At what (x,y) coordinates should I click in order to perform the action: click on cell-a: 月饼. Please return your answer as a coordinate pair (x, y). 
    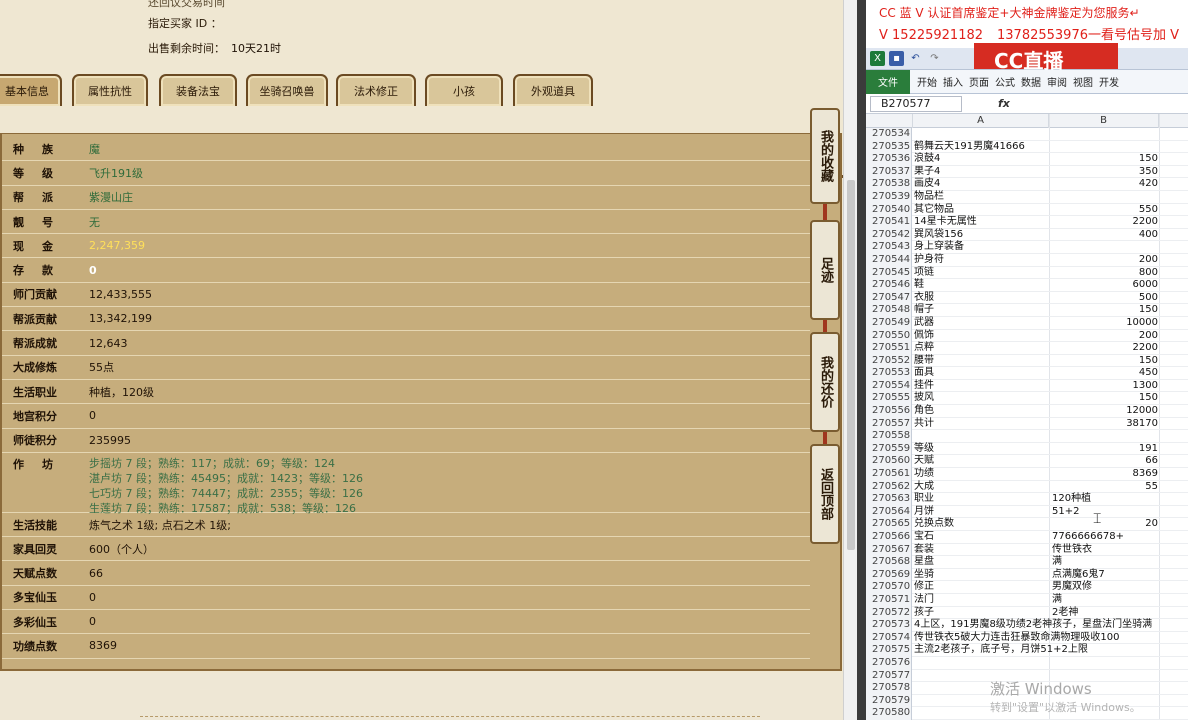
    Looking at the image, I should click on (981, 512).